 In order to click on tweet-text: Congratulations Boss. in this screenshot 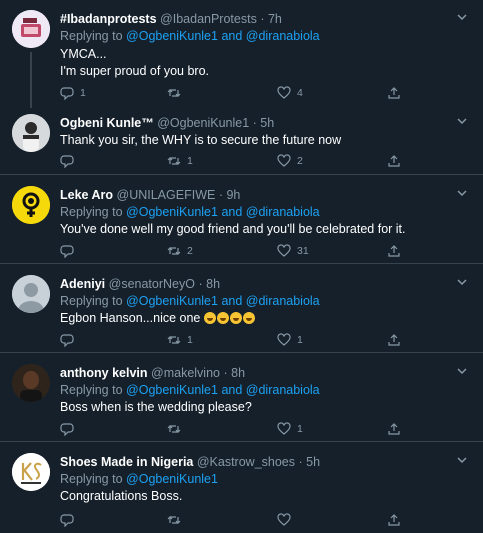, I will do `click(121, 496)`.